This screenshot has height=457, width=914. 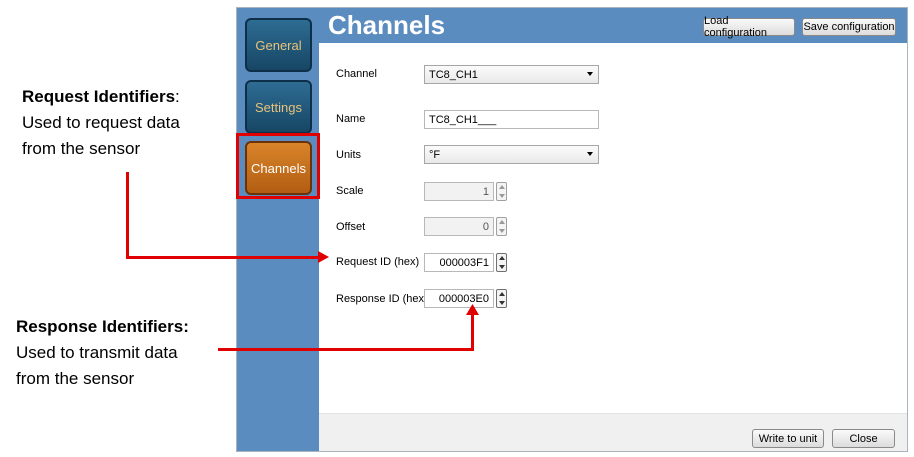 What do you see at coordinates (278, 107) in the screenshot?
I see `sidebar-item-settings: Settings` at bounding box center [278, 107].